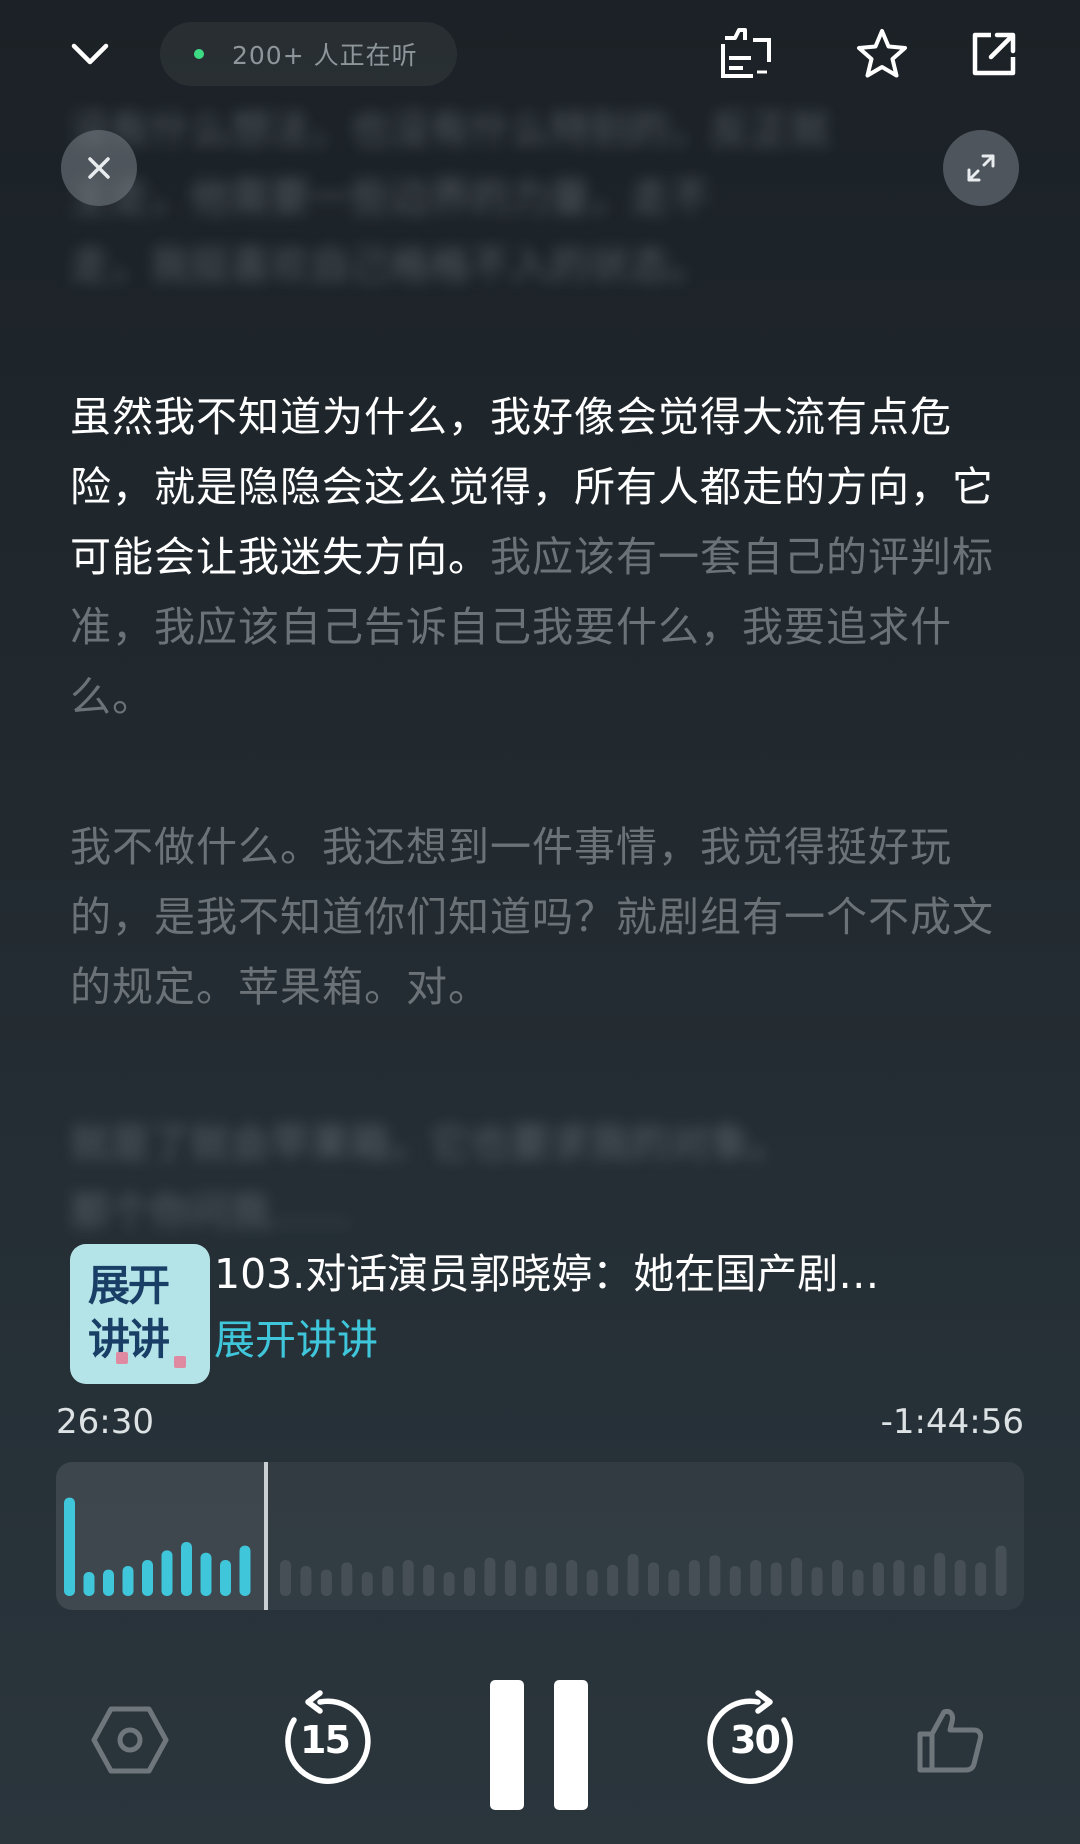 The image size is (1080, 1844). I want to click on current-time: 26:30, so click(105, 1422).